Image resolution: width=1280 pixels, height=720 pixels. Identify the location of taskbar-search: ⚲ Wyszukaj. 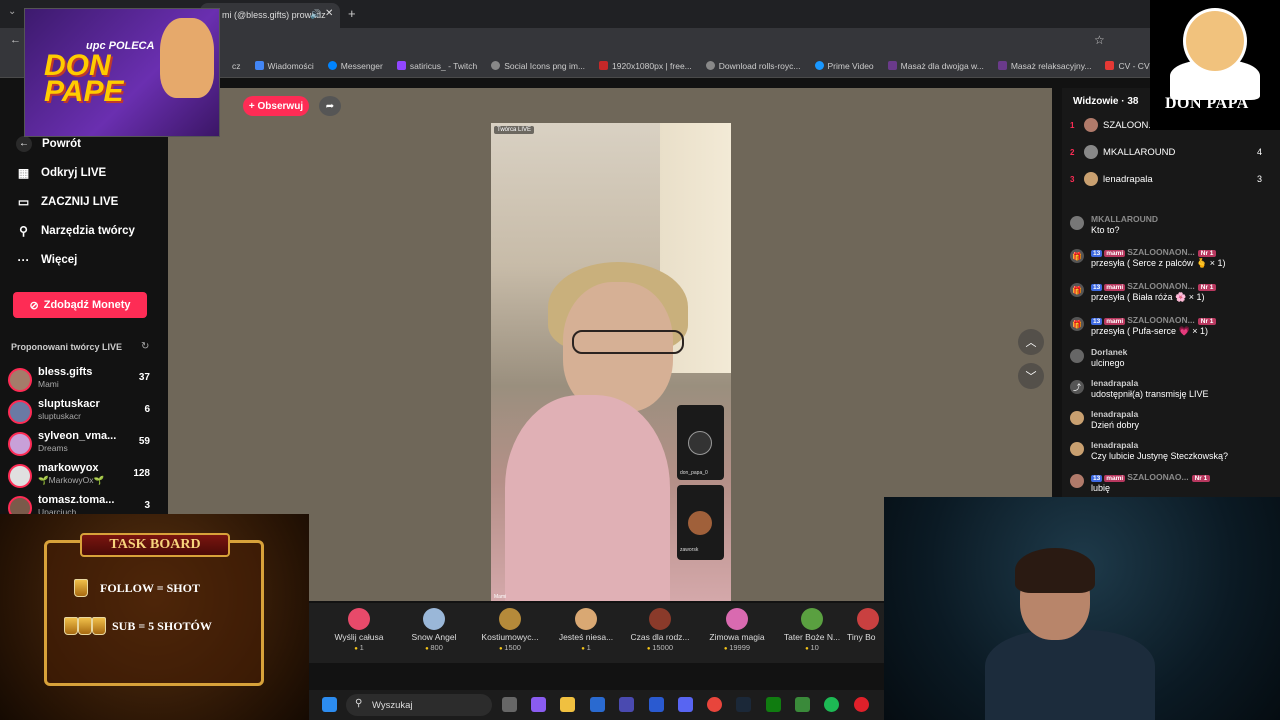
(419, 705).